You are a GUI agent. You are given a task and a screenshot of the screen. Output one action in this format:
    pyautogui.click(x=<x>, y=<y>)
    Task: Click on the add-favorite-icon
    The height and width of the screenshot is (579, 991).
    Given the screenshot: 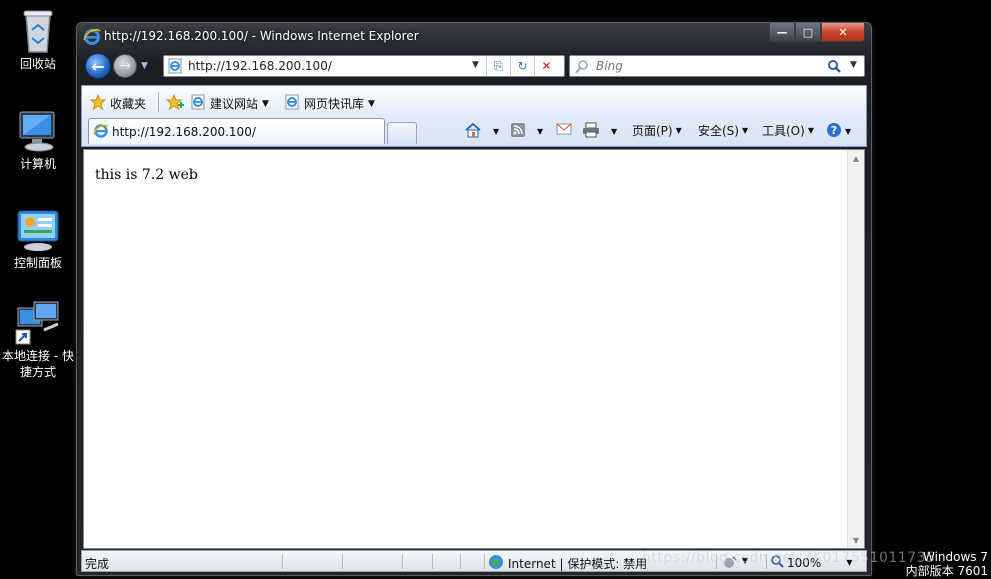 What is the action you would take?
    pyautogui.click(x=174, y=103)
    